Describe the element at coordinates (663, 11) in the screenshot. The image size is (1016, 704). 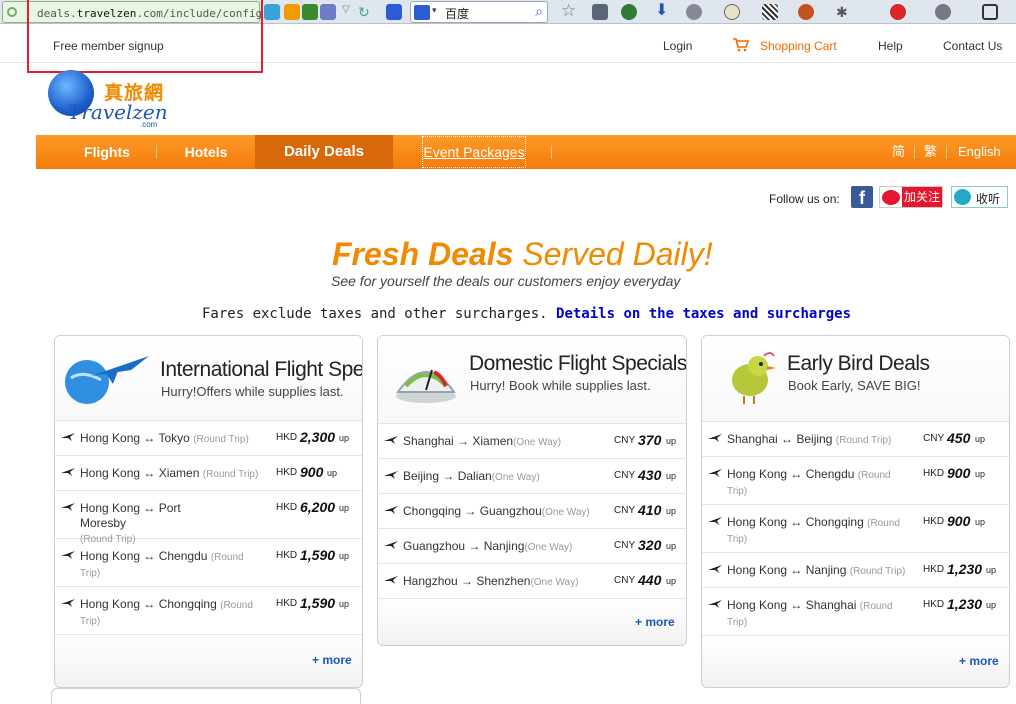
I see `download-icon: ⬇` at that location.